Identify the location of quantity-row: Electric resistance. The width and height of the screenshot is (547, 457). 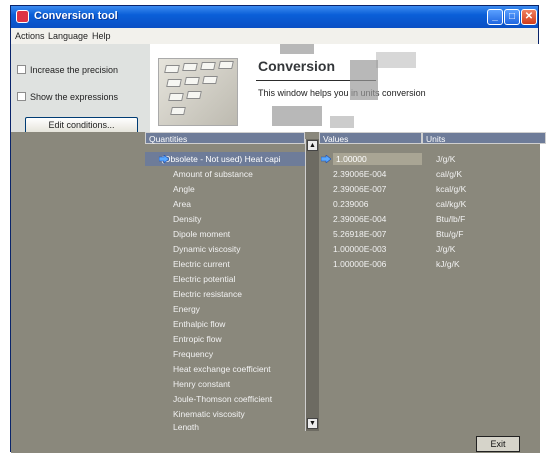
(225, 294).